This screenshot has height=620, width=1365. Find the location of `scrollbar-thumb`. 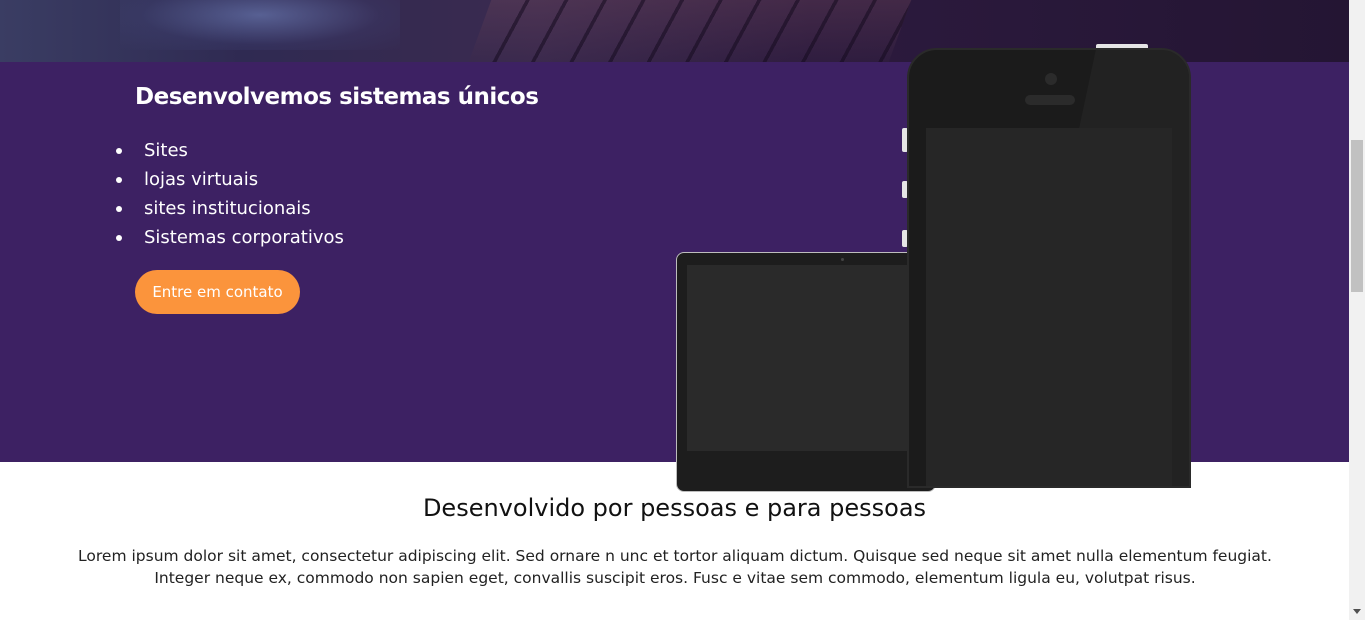

scrollbar-thumb is located at coordinates (1357, 216).